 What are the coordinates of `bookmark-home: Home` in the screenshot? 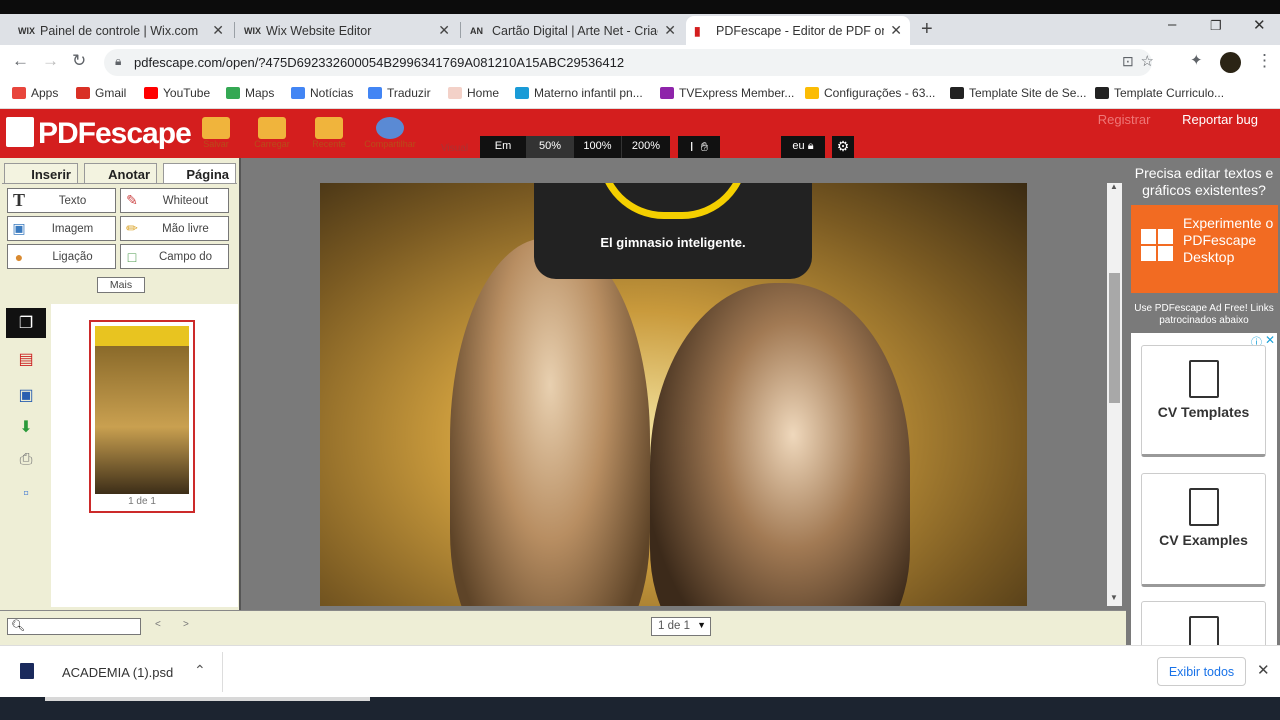 It's located at (473, 93).